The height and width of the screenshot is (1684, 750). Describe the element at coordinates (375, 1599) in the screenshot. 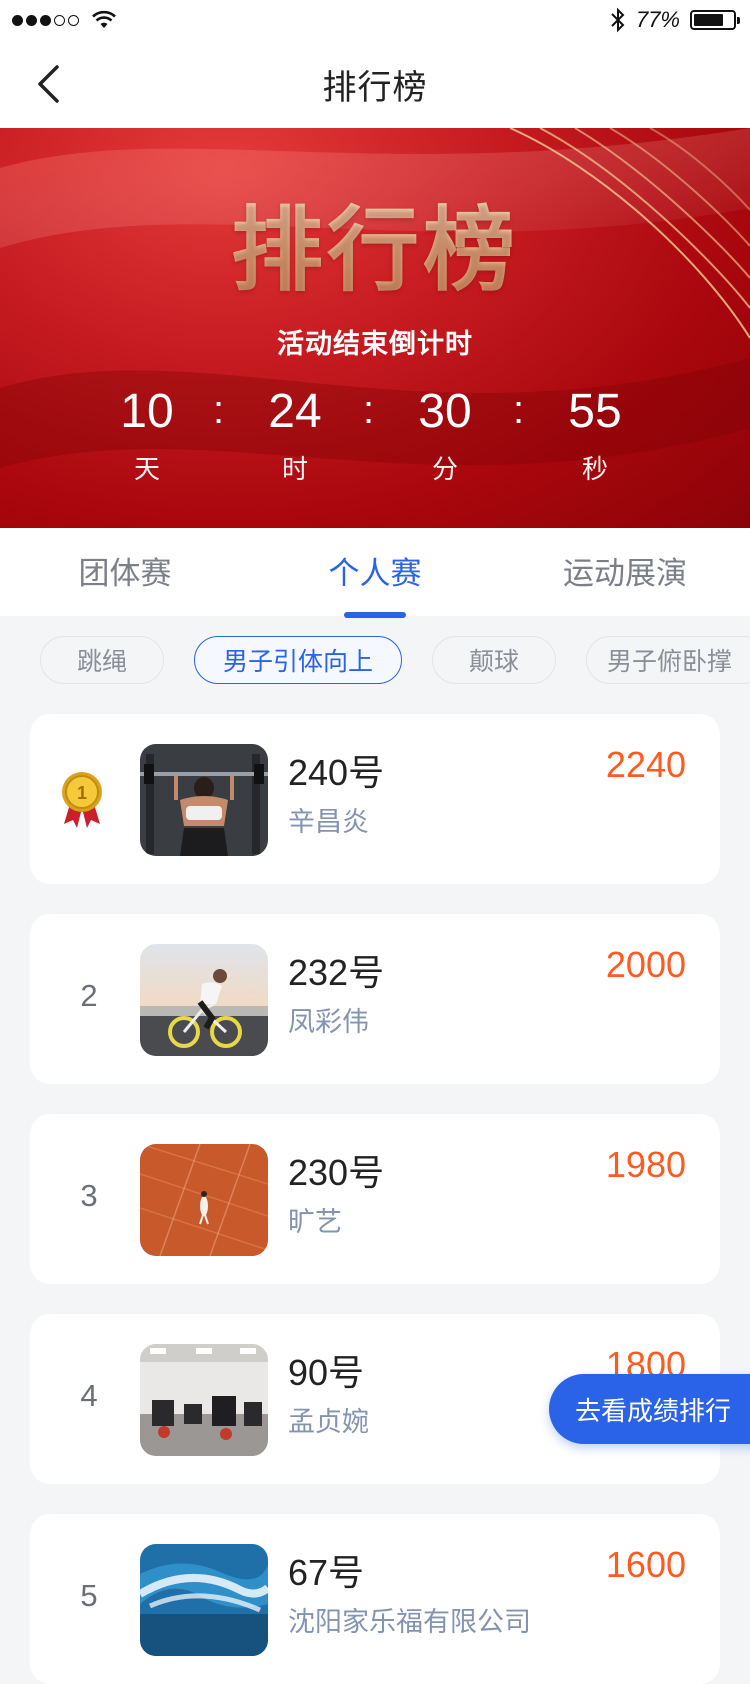

I see `ranking-card: 5 67号 沈阳家乐福有限公司 1600` at that location.